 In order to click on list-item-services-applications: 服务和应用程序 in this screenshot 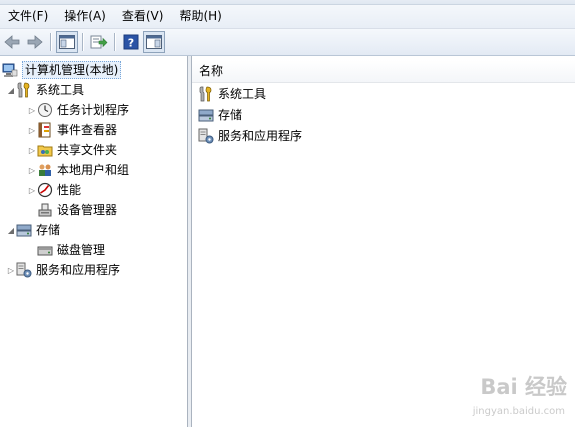, I will do `click(250, 136)`.